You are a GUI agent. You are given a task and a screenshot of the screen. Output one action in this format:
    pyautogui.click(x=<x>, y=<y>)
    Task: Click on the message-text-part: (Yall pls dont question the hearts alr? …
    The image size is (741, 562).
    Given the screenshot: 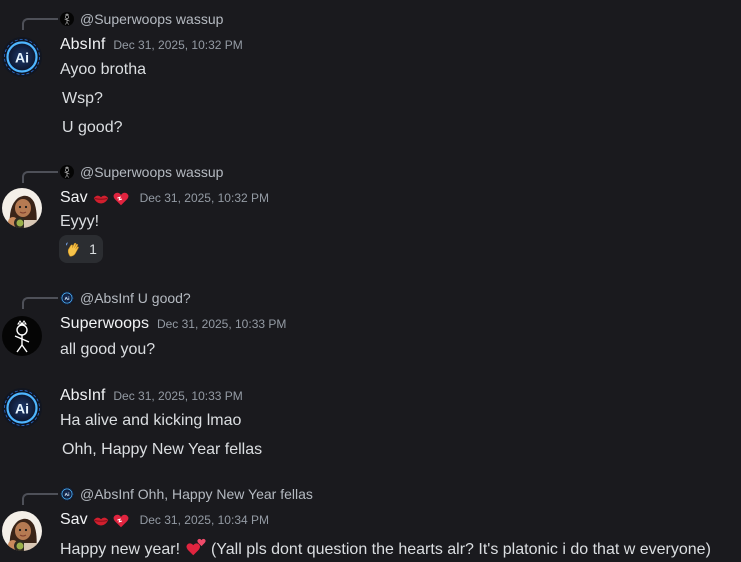 What is the action you would take?
    pyautogui.click(x=460, y=549)
    